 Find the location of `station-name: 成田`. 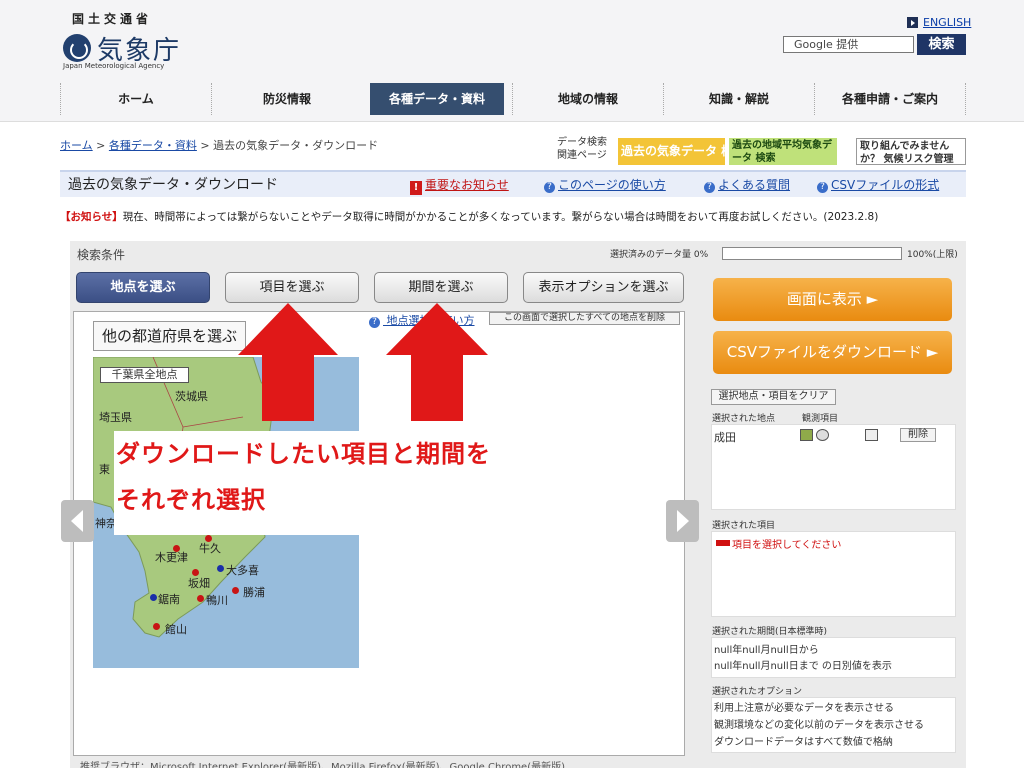

station-name: 成田 is located at coordinates (725, 437).